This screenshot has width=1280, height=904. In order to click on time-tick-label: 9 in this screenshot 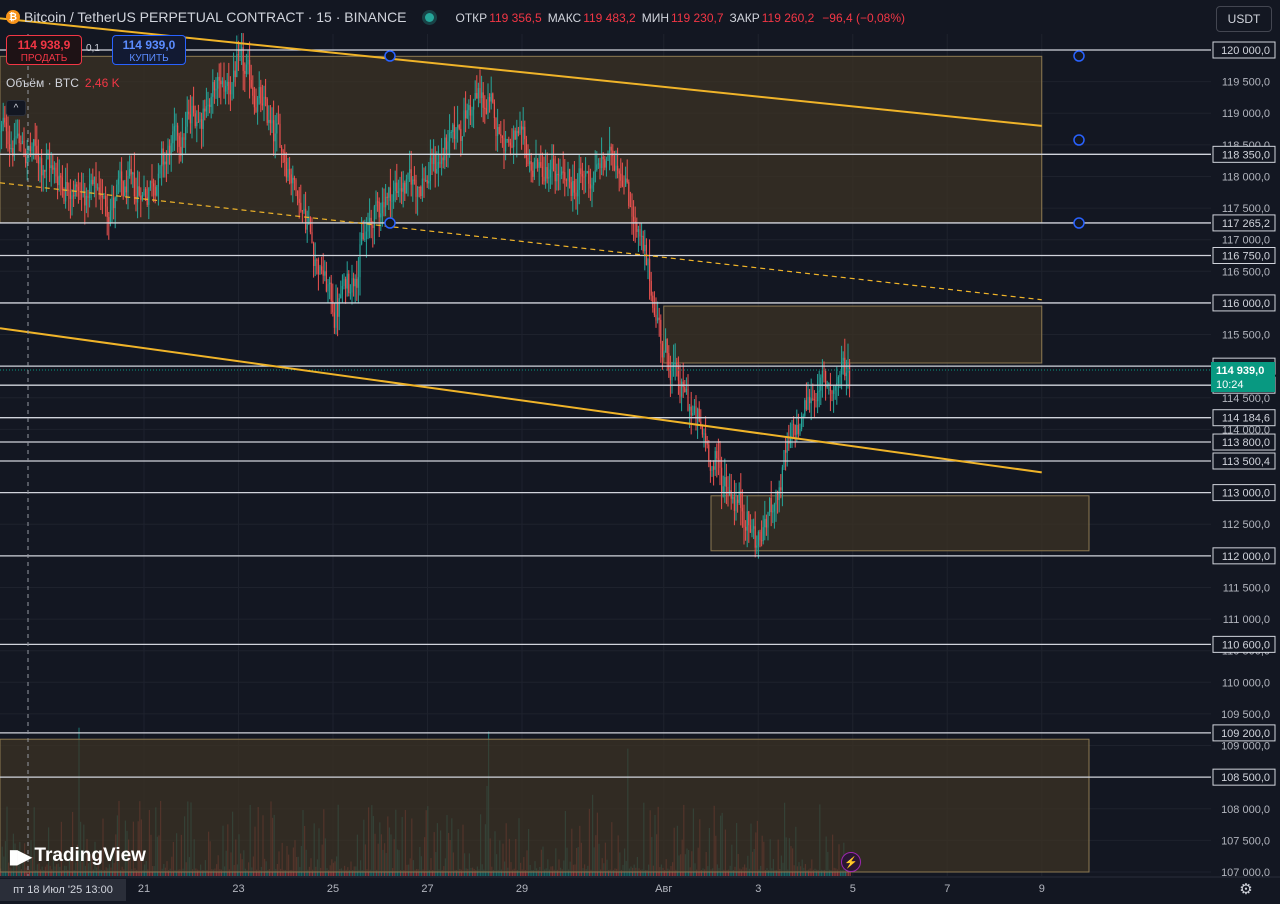, I will do `click(1042, 889)`.